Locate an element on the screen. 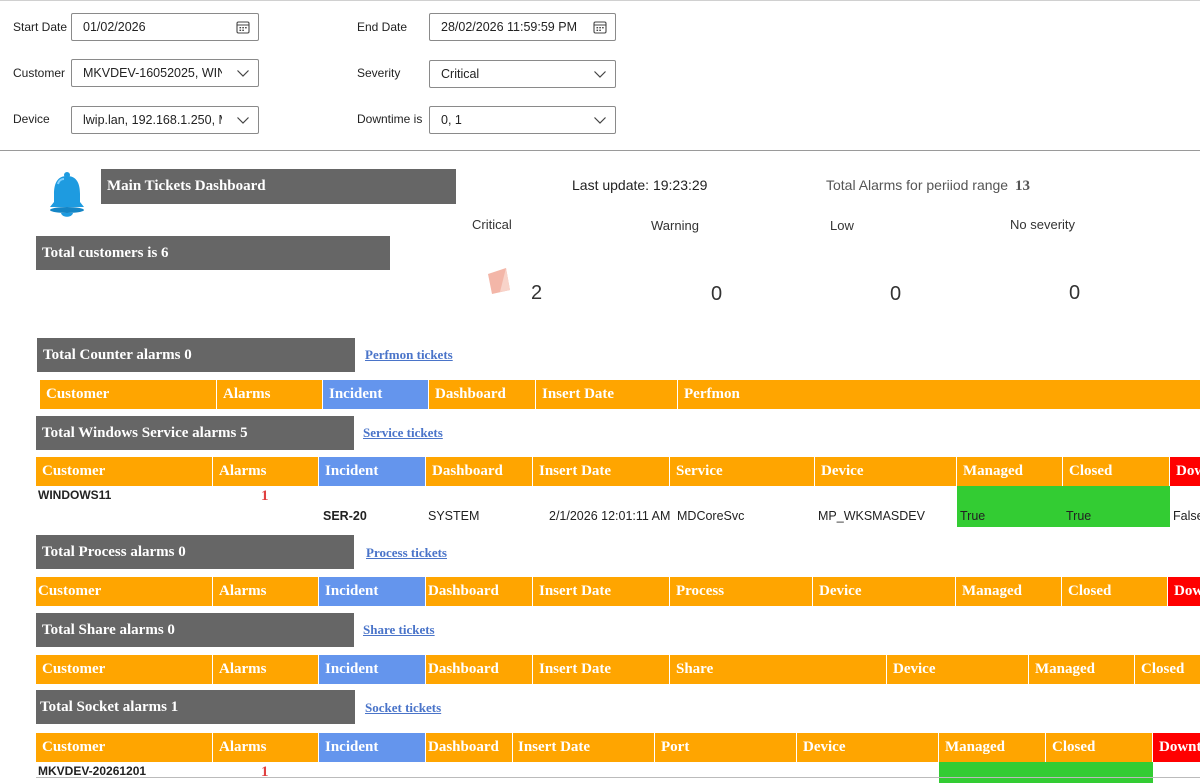 This screenshot has width=1200, height=783. process-col-closed: Closed is located at coordinates (1115, 591).